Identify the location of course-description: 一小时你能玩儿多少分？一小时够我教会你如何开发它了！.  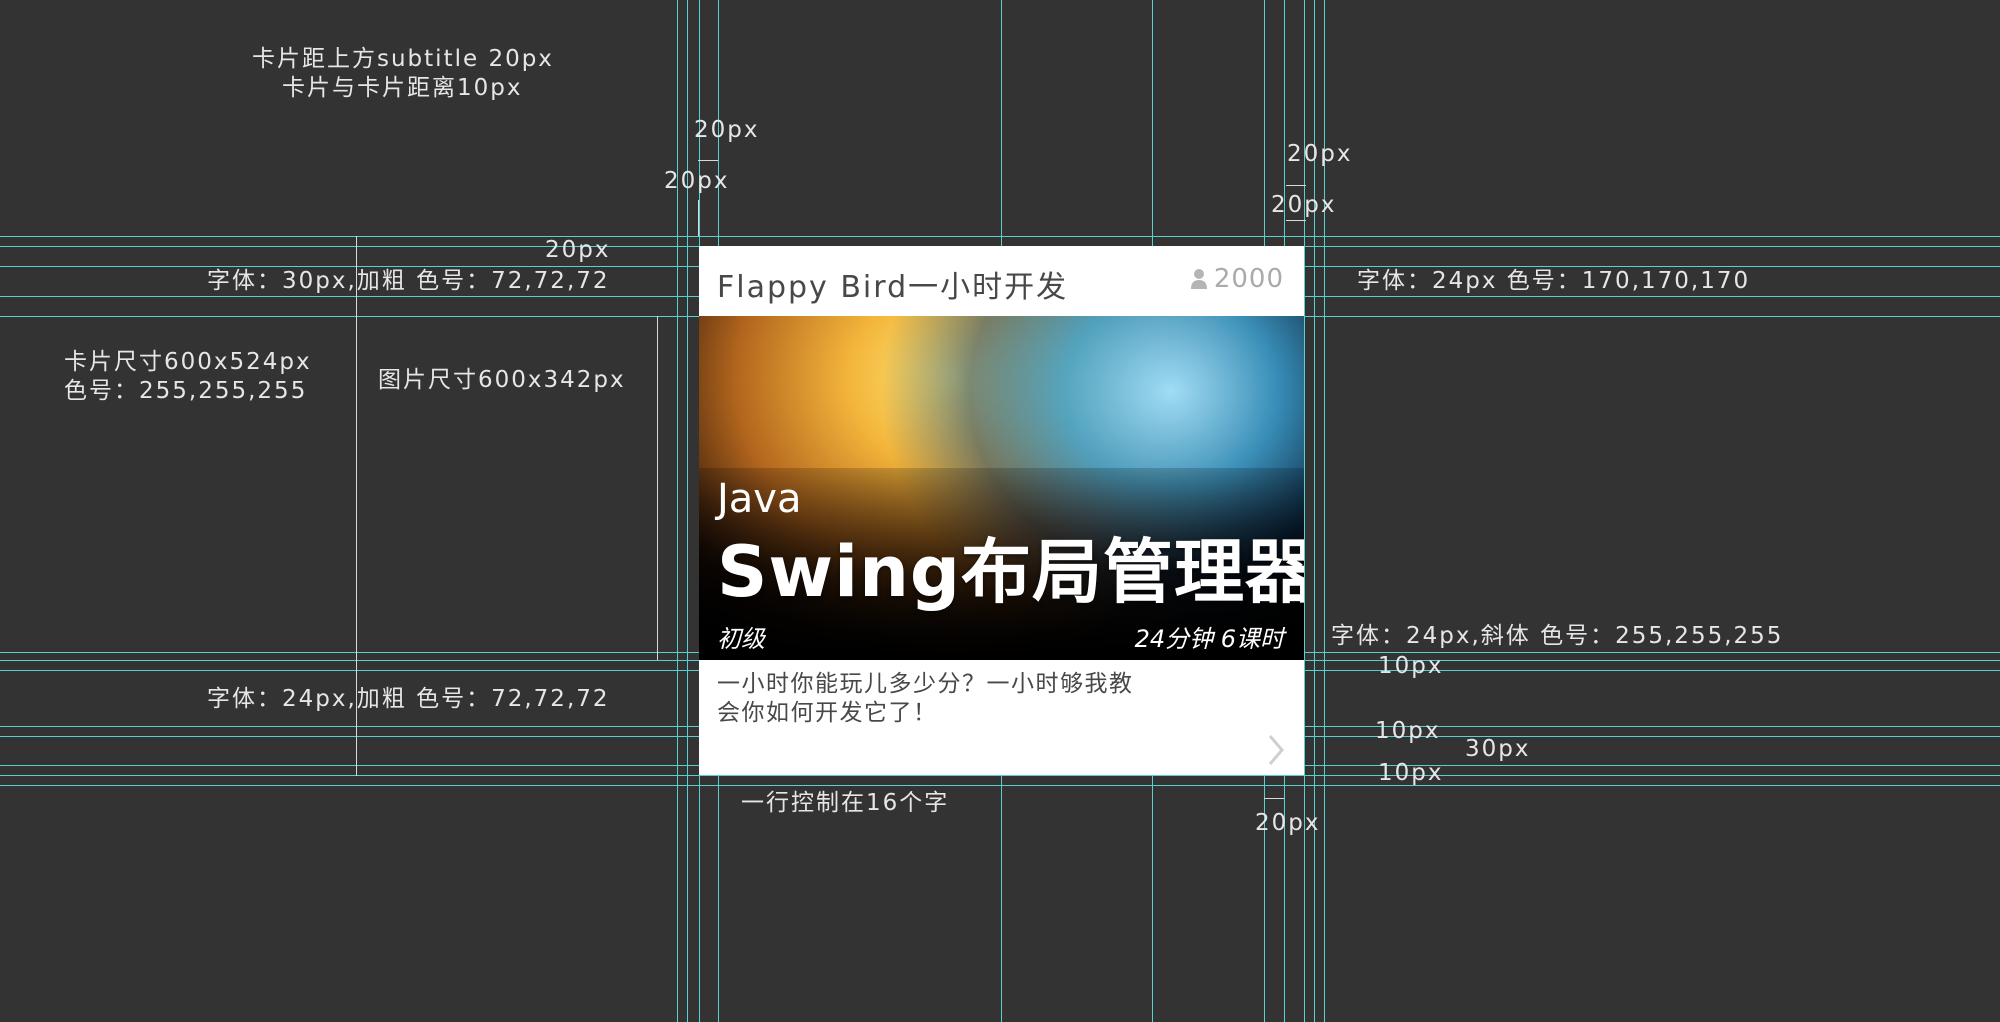
(925, 698).